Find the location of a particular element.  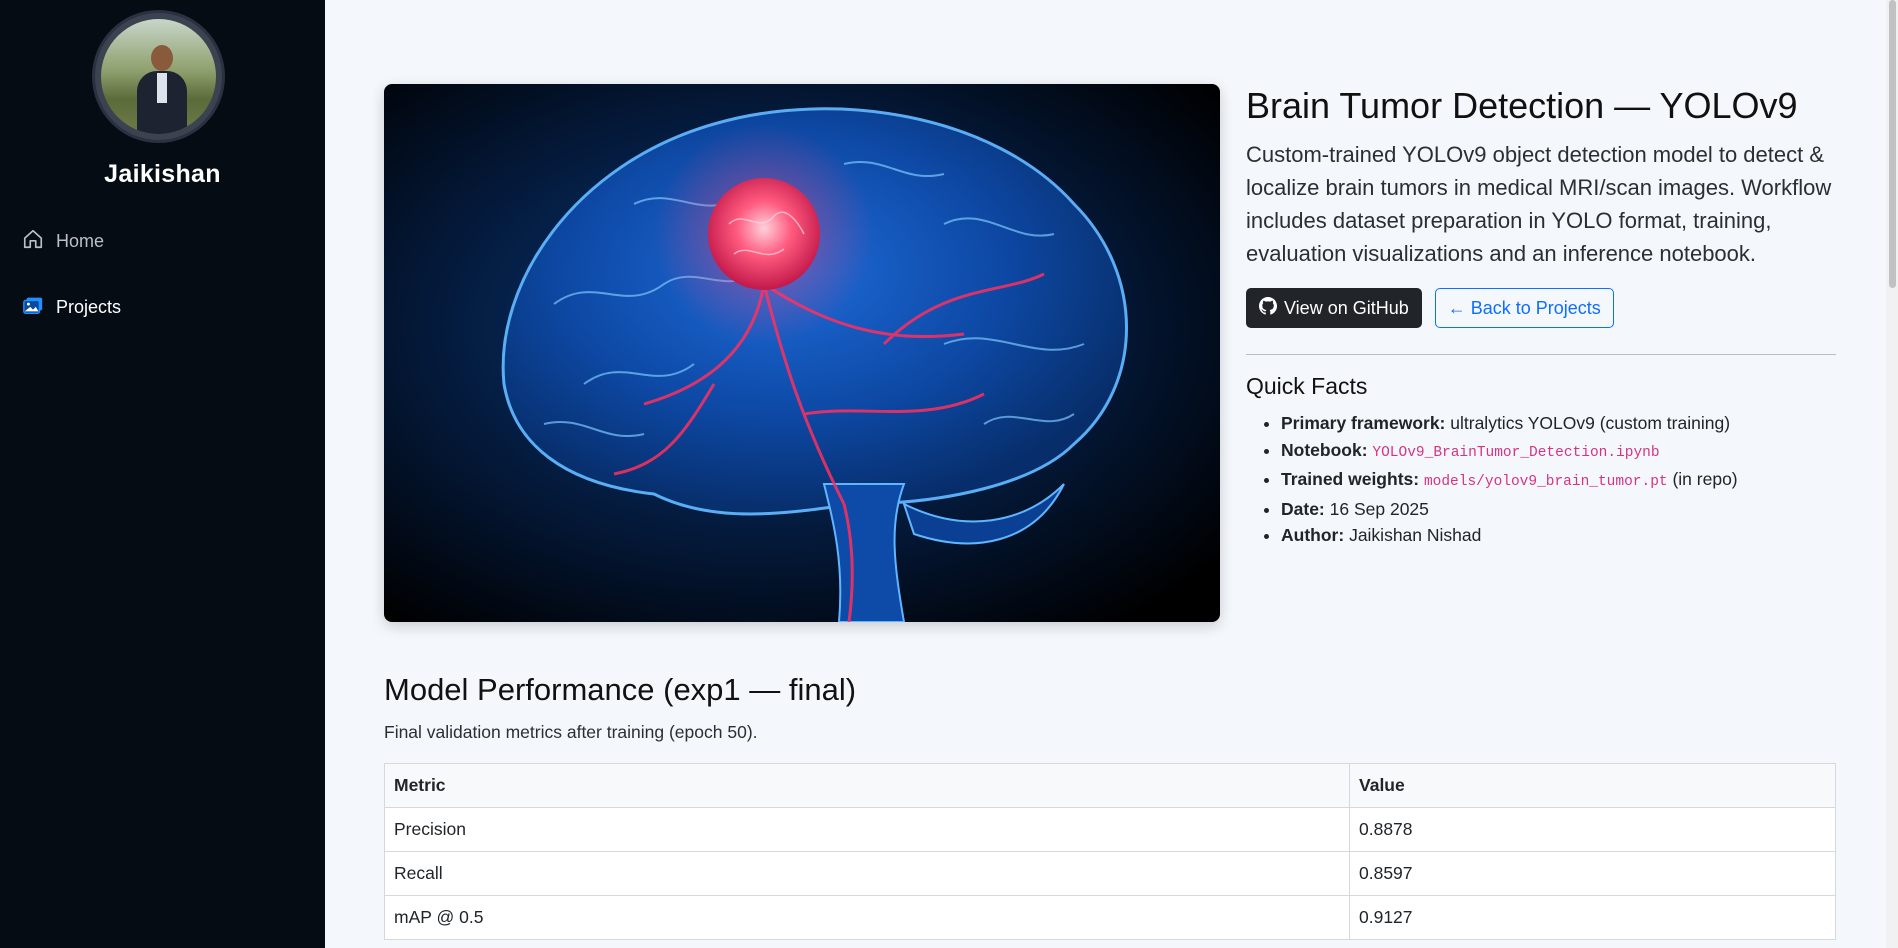

scrollbar is located at coordinates (1892, 474).